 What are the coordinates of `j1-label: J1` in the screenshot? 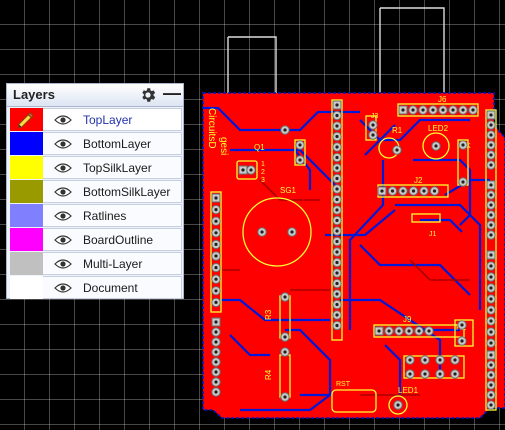 It's located at (433, 234).